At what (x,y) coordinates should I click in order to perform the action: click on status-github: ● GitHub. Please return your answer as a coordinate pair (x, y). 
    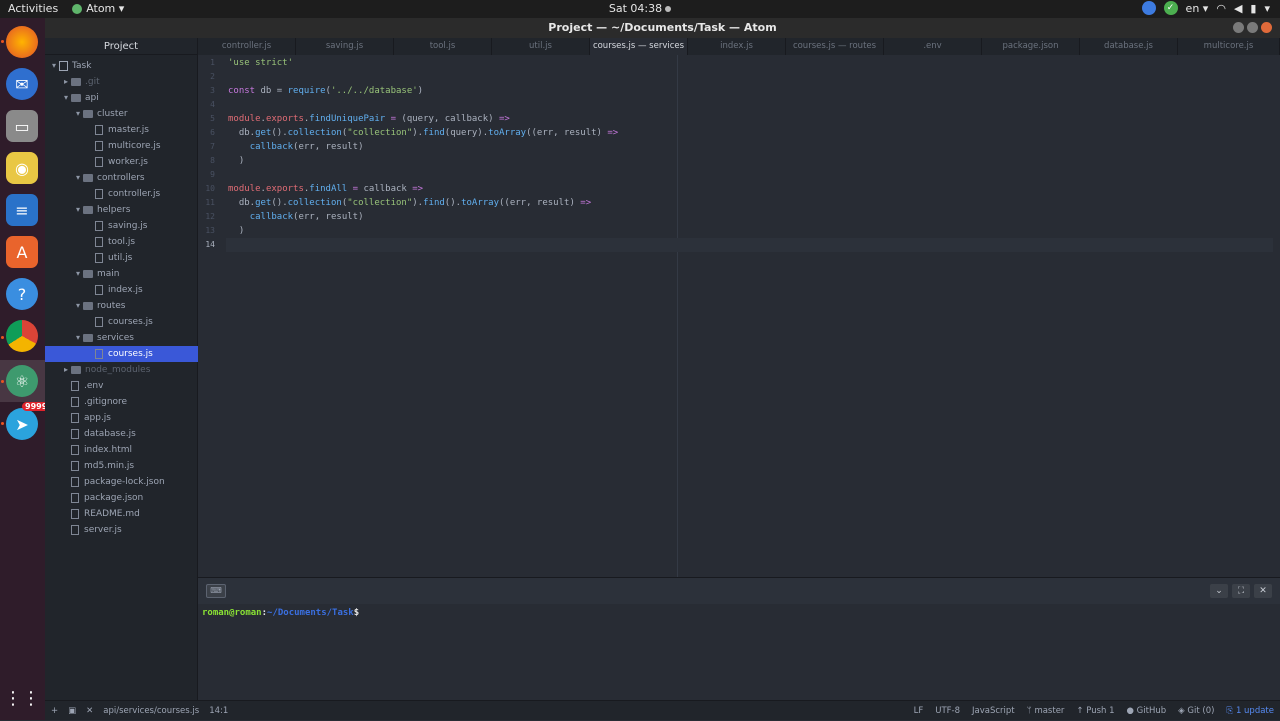
    Looking at the image, I should click on (1147, 711).